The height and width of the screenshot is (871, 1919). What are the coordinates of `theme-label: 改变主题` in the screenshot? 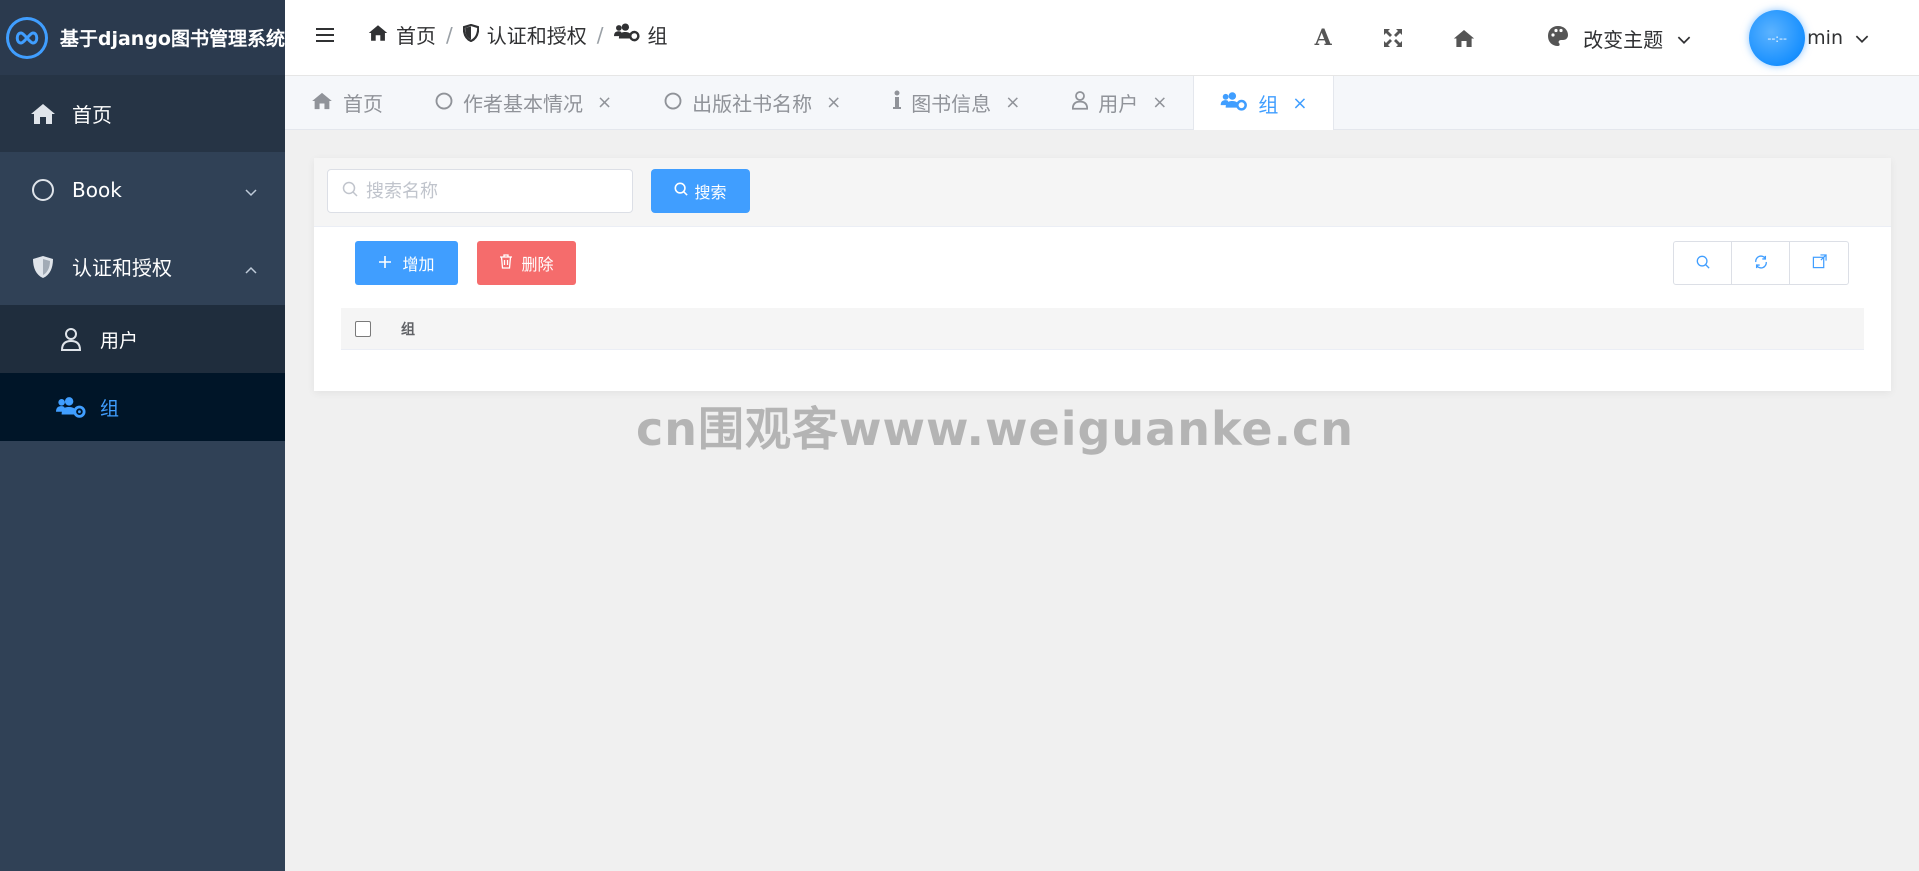 It's located at (1623, 39).